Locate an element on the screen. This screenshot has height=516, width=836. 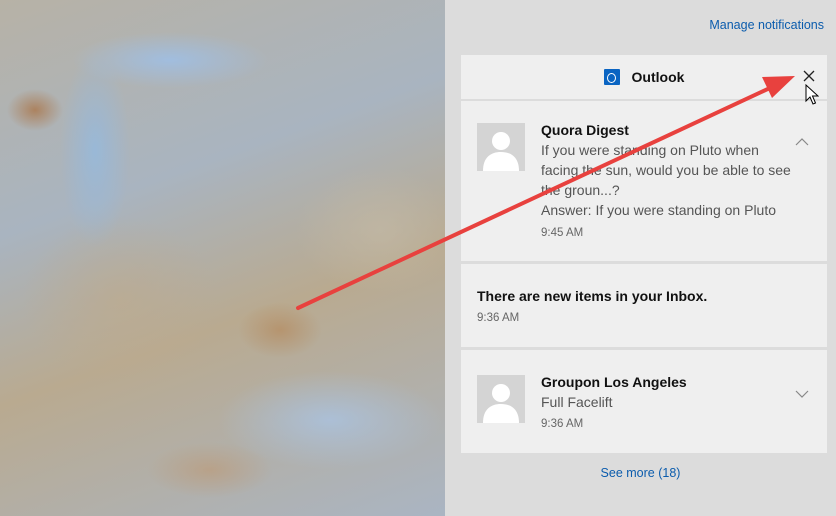
outlook-group-header: Outlook is located at coordinates (644, 77).